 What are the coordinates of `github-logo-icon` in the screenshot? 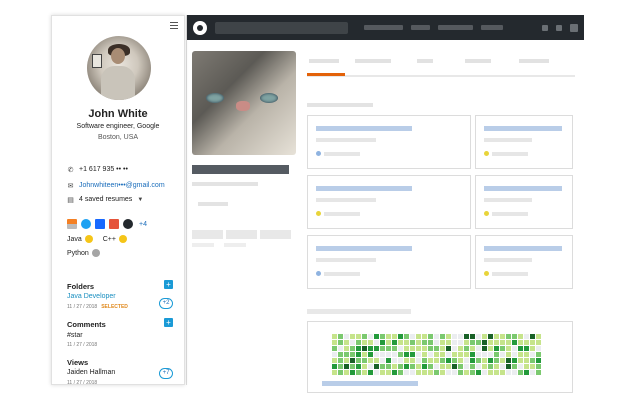 It's located at (200, 27).